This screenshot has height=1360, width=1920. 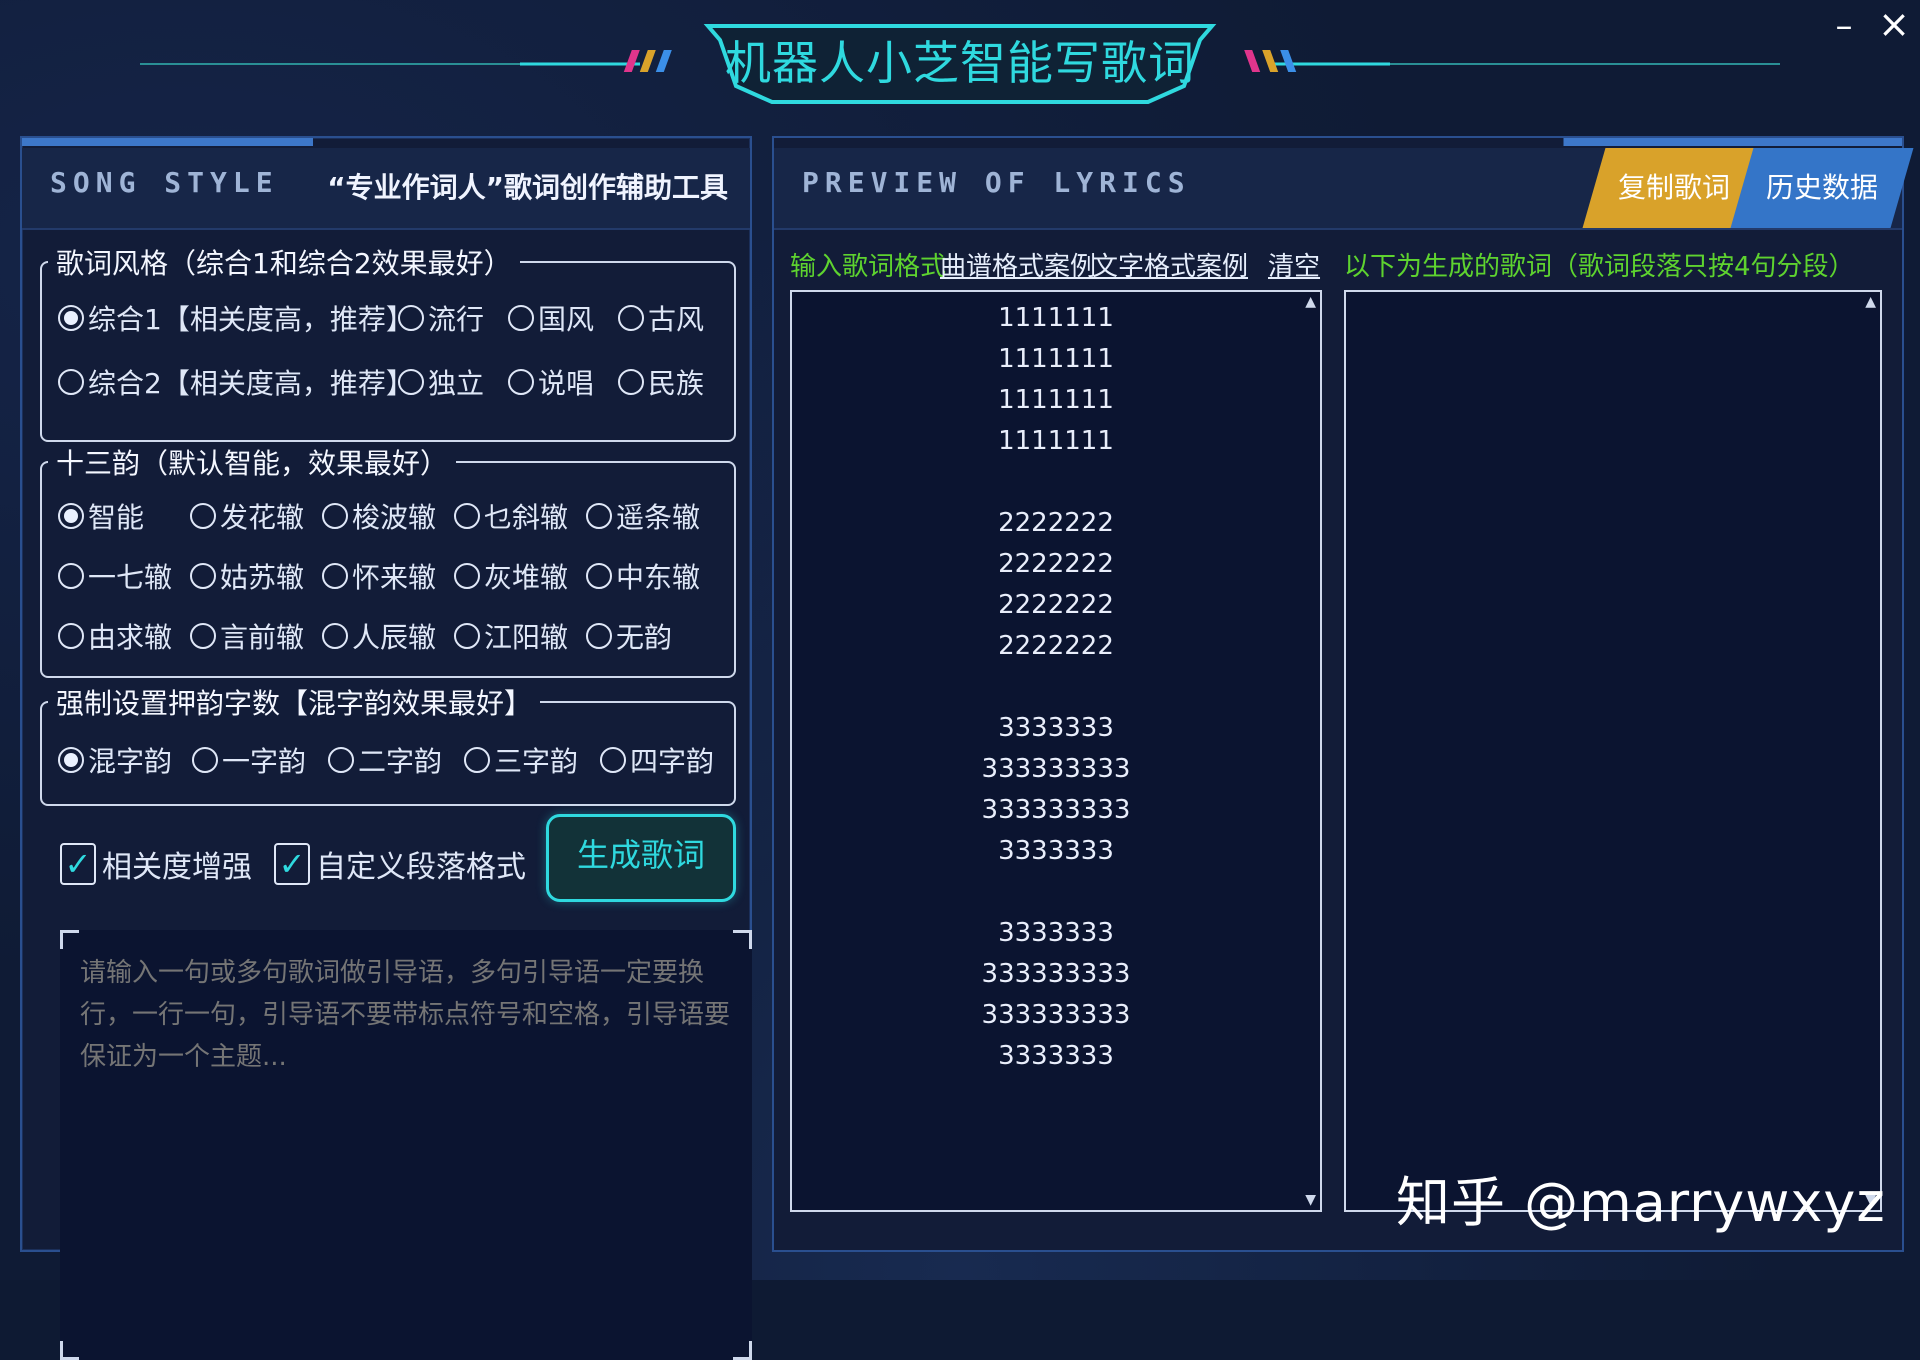 I want to click on radio-rhyme-miexie: 乜斜辙, so click(x=511, y=516).